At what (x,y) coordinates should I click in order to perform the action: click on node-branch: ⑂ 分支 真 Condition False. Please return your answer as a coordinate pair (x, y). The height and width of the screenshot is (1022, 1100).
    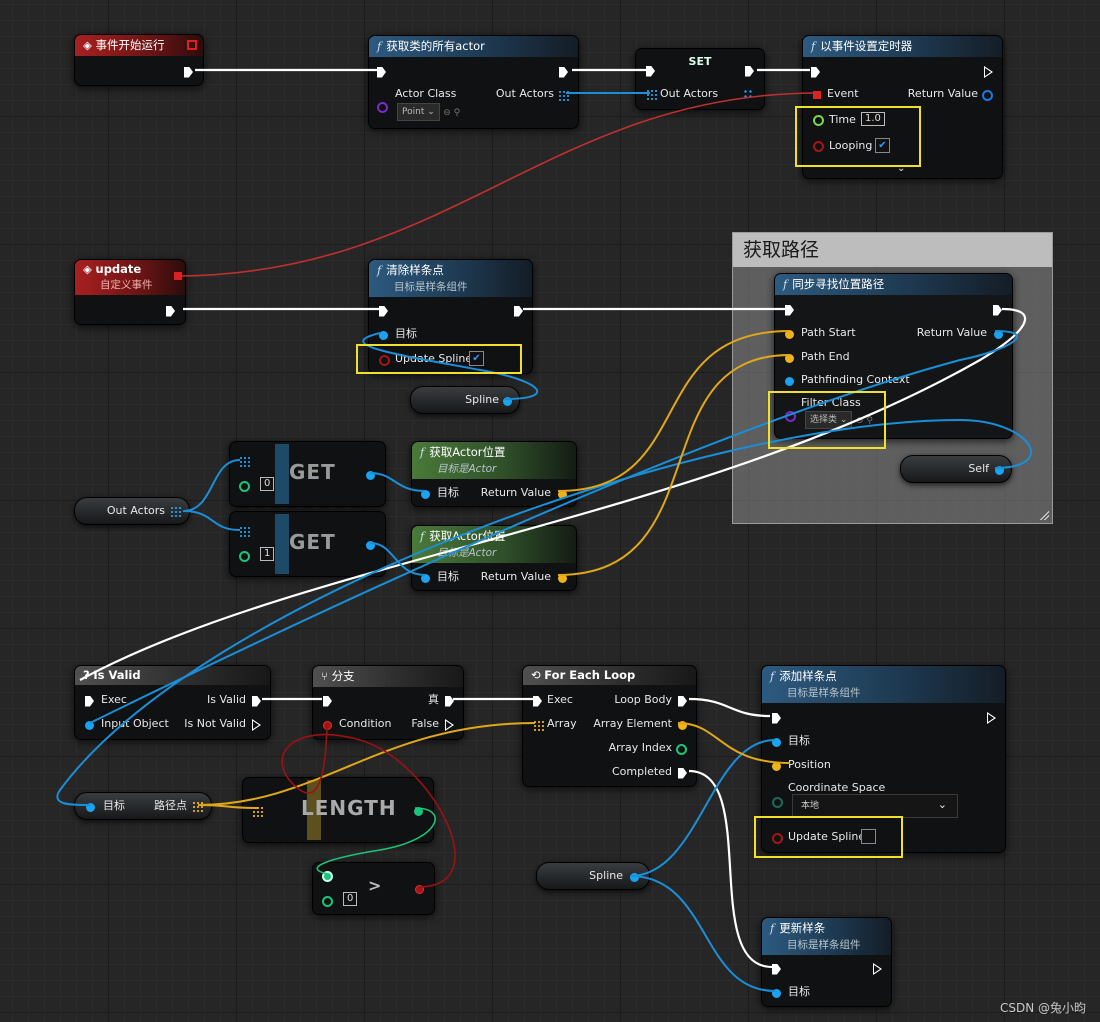
    Looking at the image, I should click on (388, 702).